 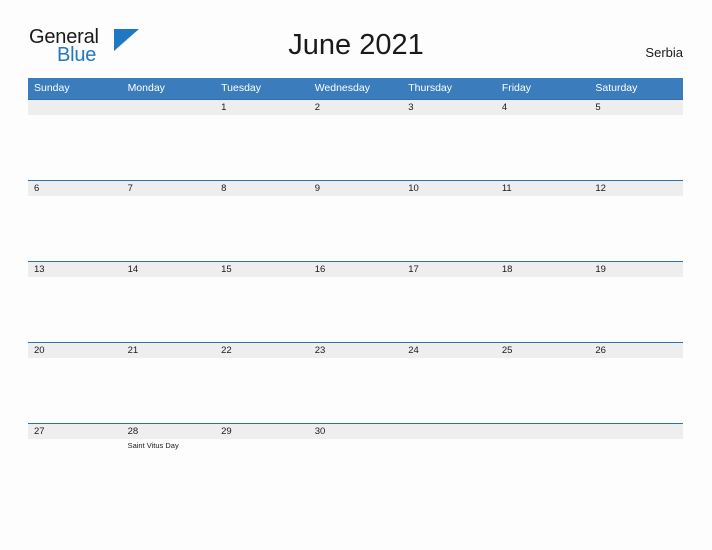 I want to click on calendar-day-cell: 2, so click(x=355, y=139).